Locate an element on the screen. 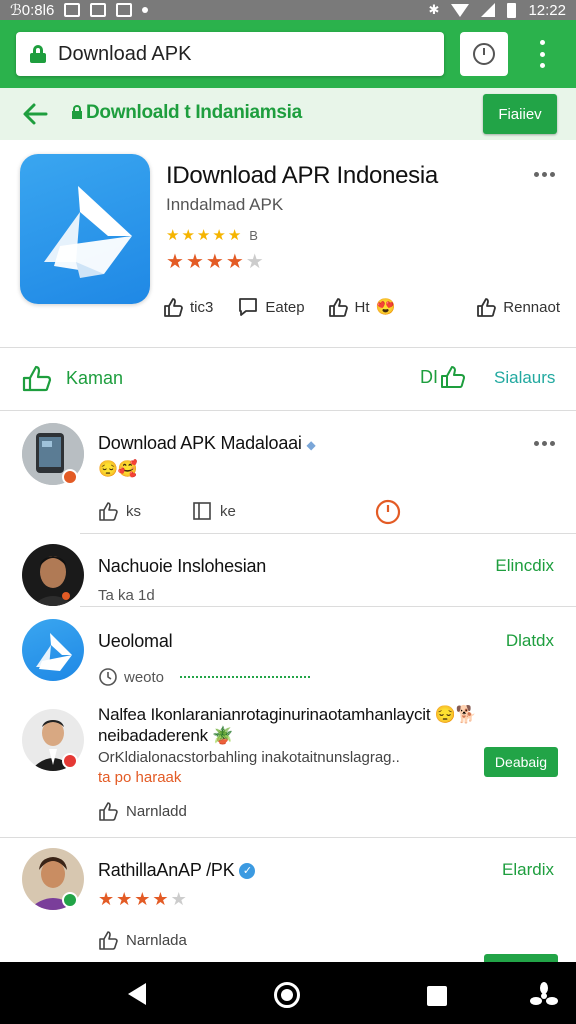 Image resolution: width=576 pixels, height=1024 pixels. react-action: Ht 😍 is located at coordinates (361, 307).